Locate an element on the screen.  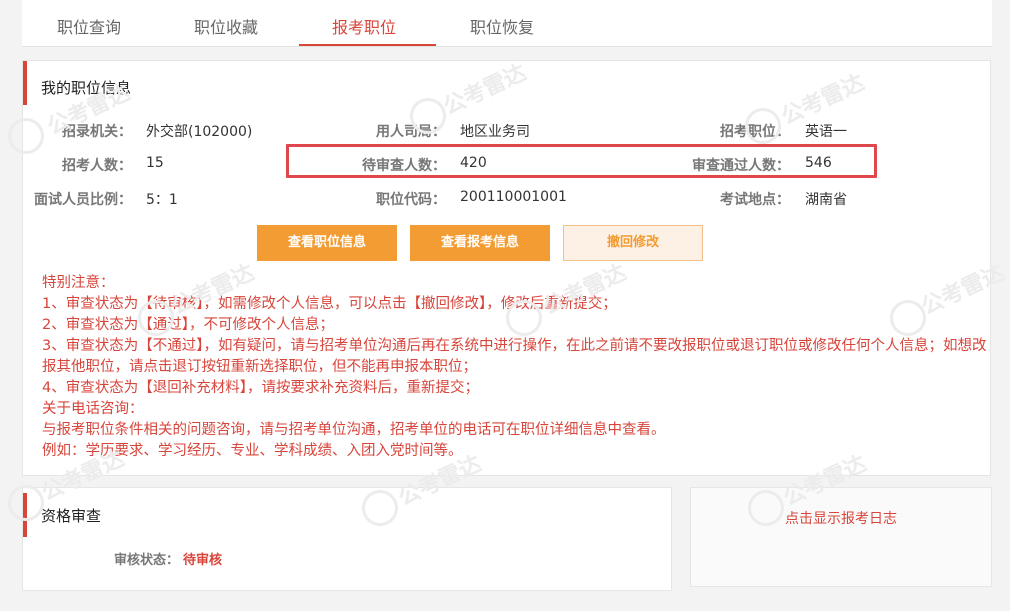
exam-location-label: 考试地点： is located at coordinates (755, 200).